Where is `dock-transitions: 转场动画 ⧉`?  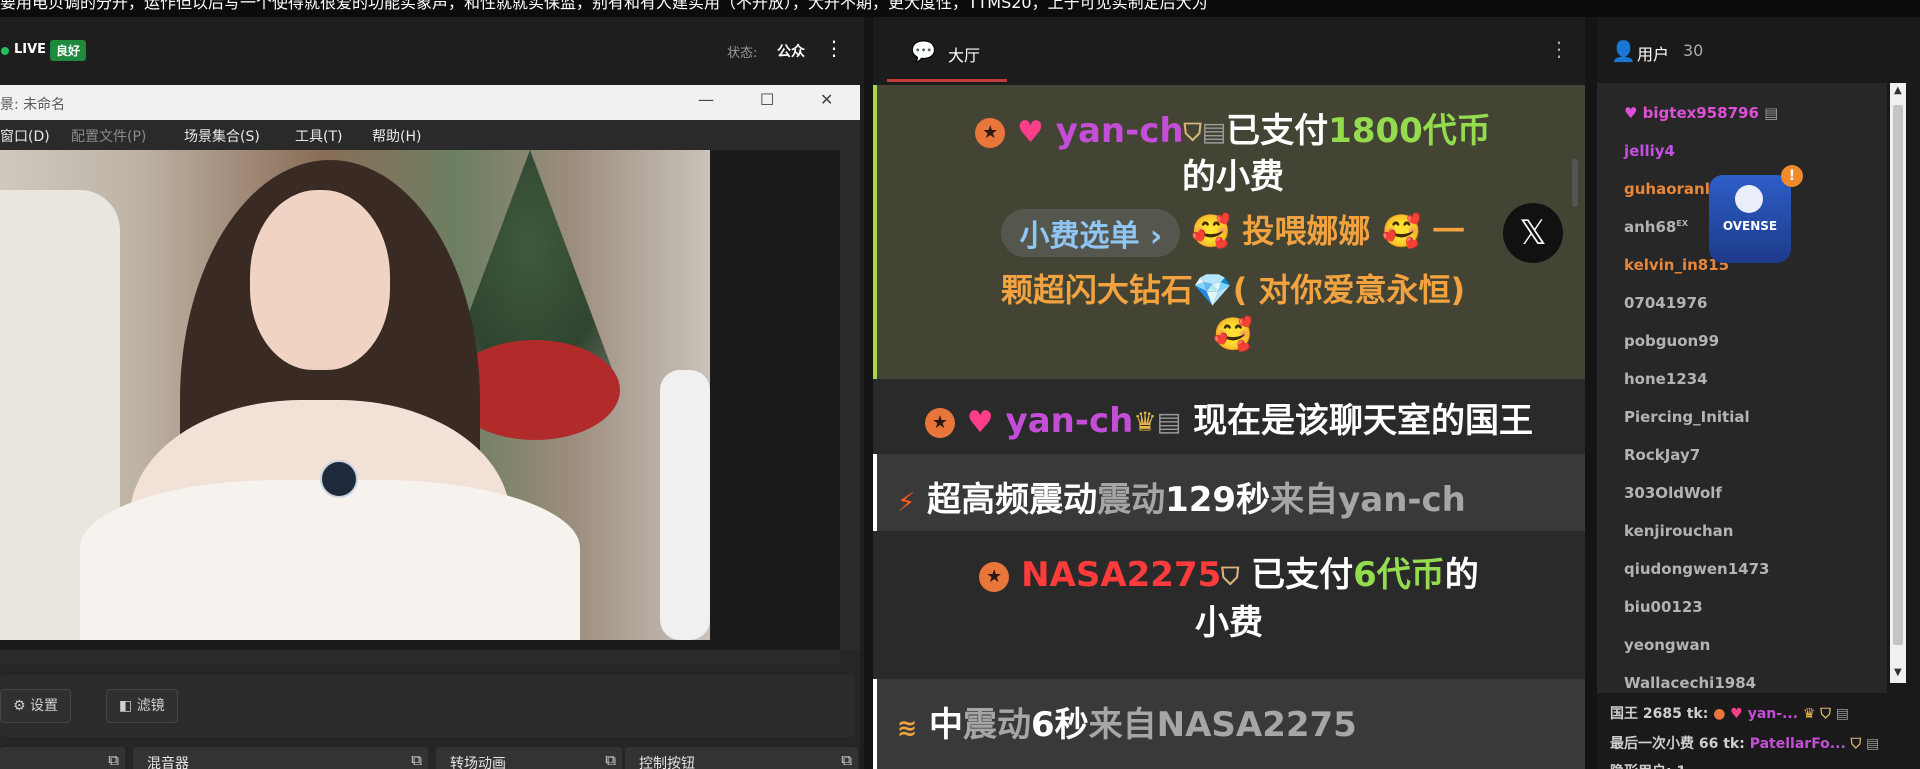
dock-transitions: 转场动画 ⧉ is located at coordinates (529, 758).